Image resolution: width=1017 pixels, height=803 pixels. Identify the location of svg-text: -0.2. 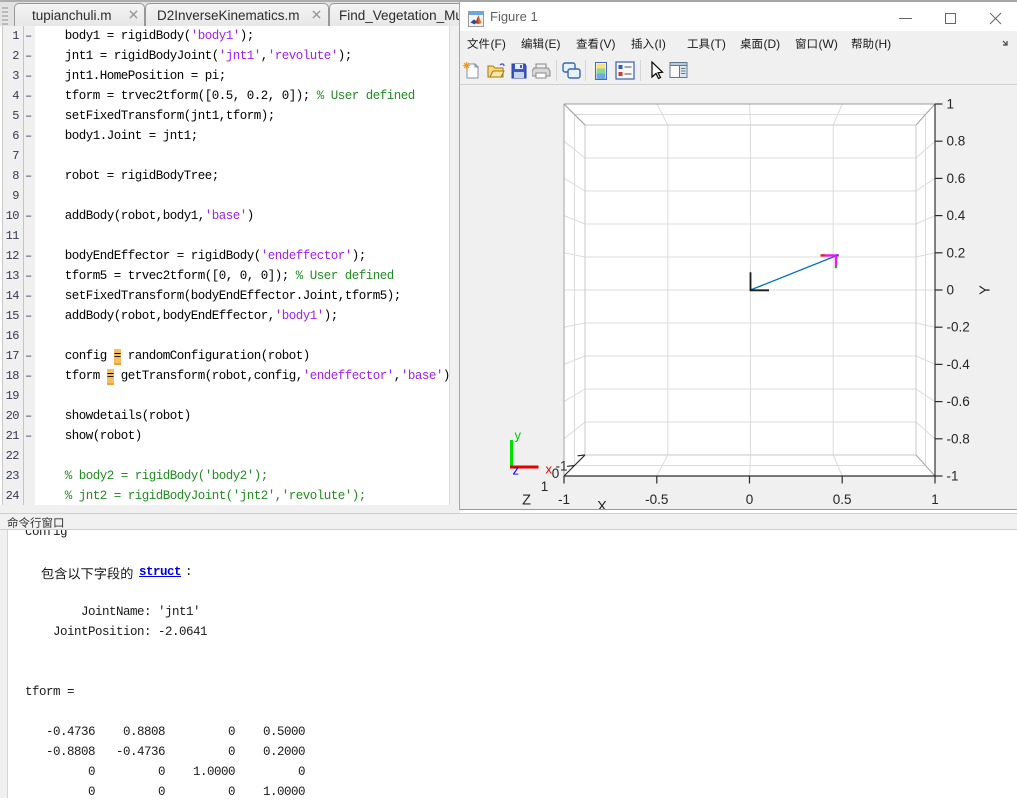
(958, 327).